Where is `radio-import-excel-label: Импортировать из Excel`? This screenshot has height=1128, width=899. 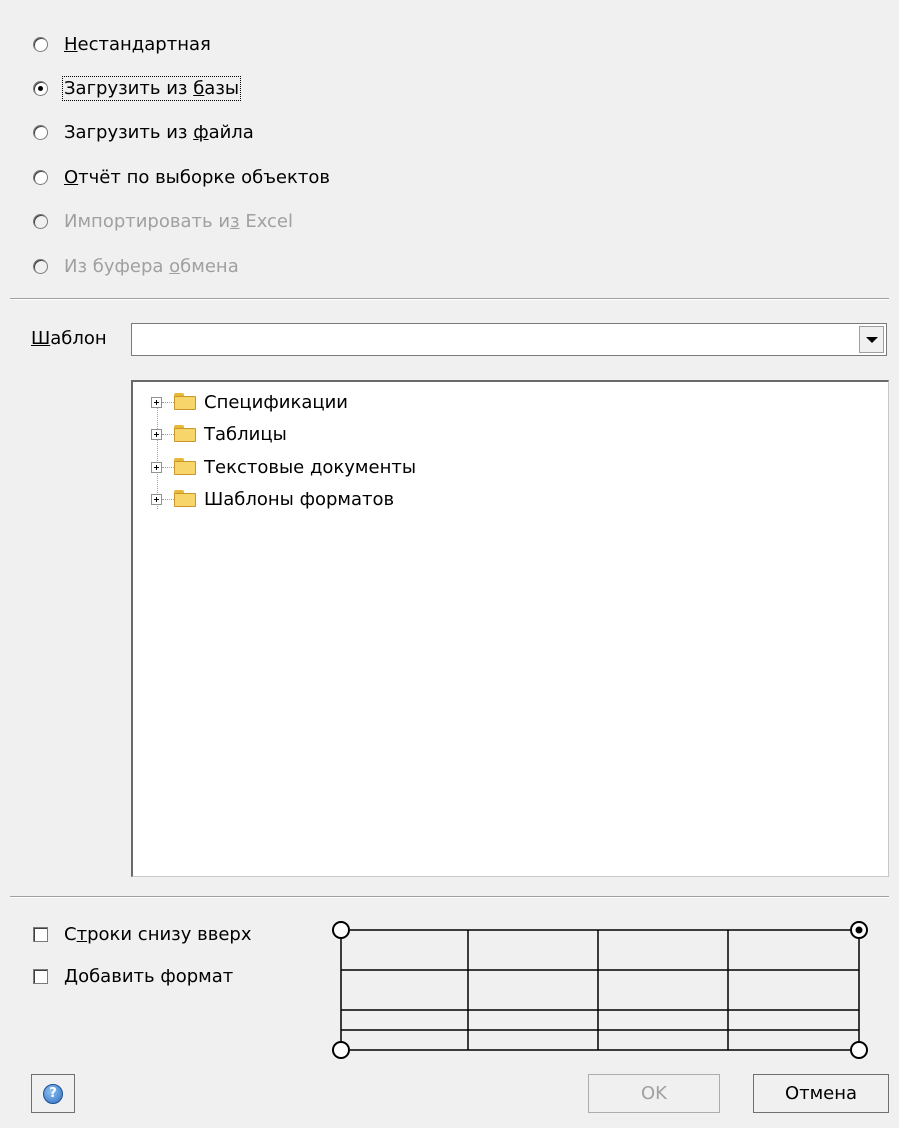
radio-import-excel-label: Импортировать из Excel is located at coordinates (179, 221).